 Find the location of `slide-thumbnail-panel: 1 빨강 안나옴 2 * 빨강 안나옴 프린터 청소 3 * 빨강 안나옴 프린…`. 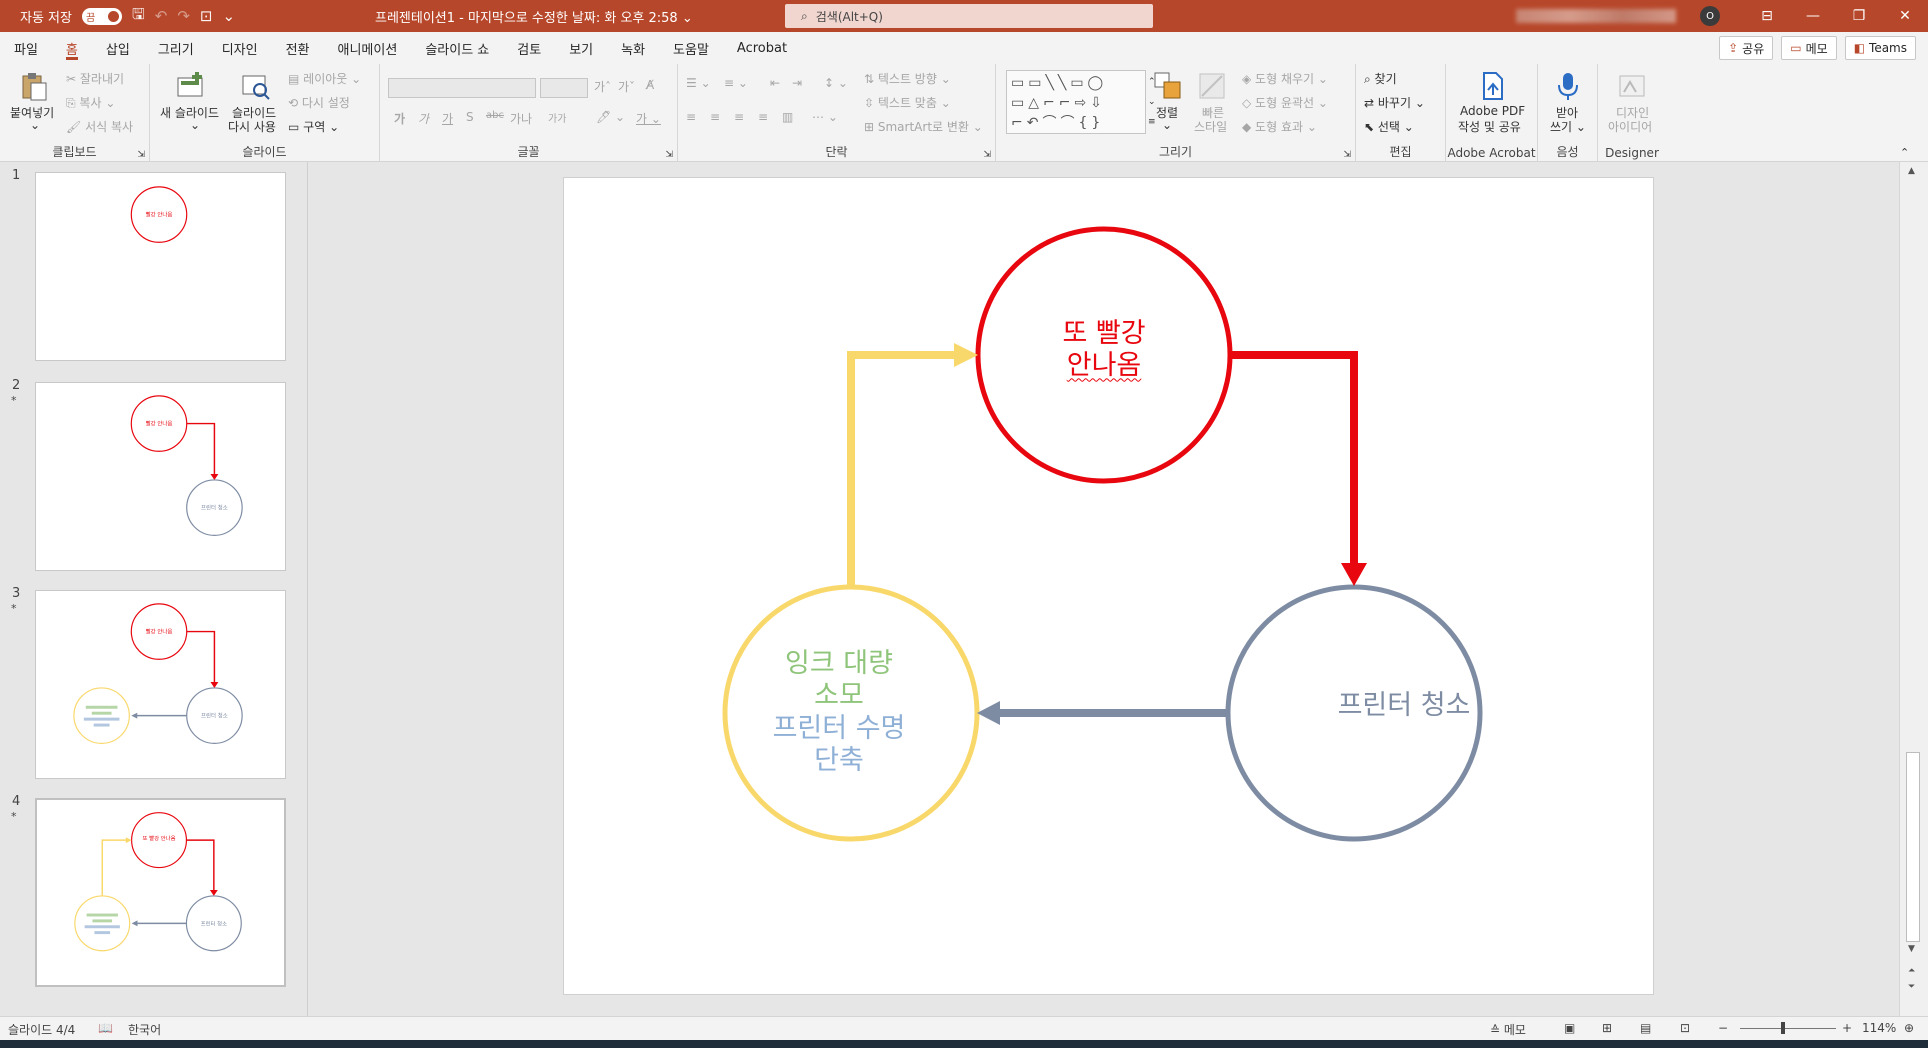

slide-thumbnail-panel: 1 빨강 안나옴 2 * 빨강 안나옴 프린터 청소 3 * 빨강 안나옴 프린… is located at coordinates (154, 589).